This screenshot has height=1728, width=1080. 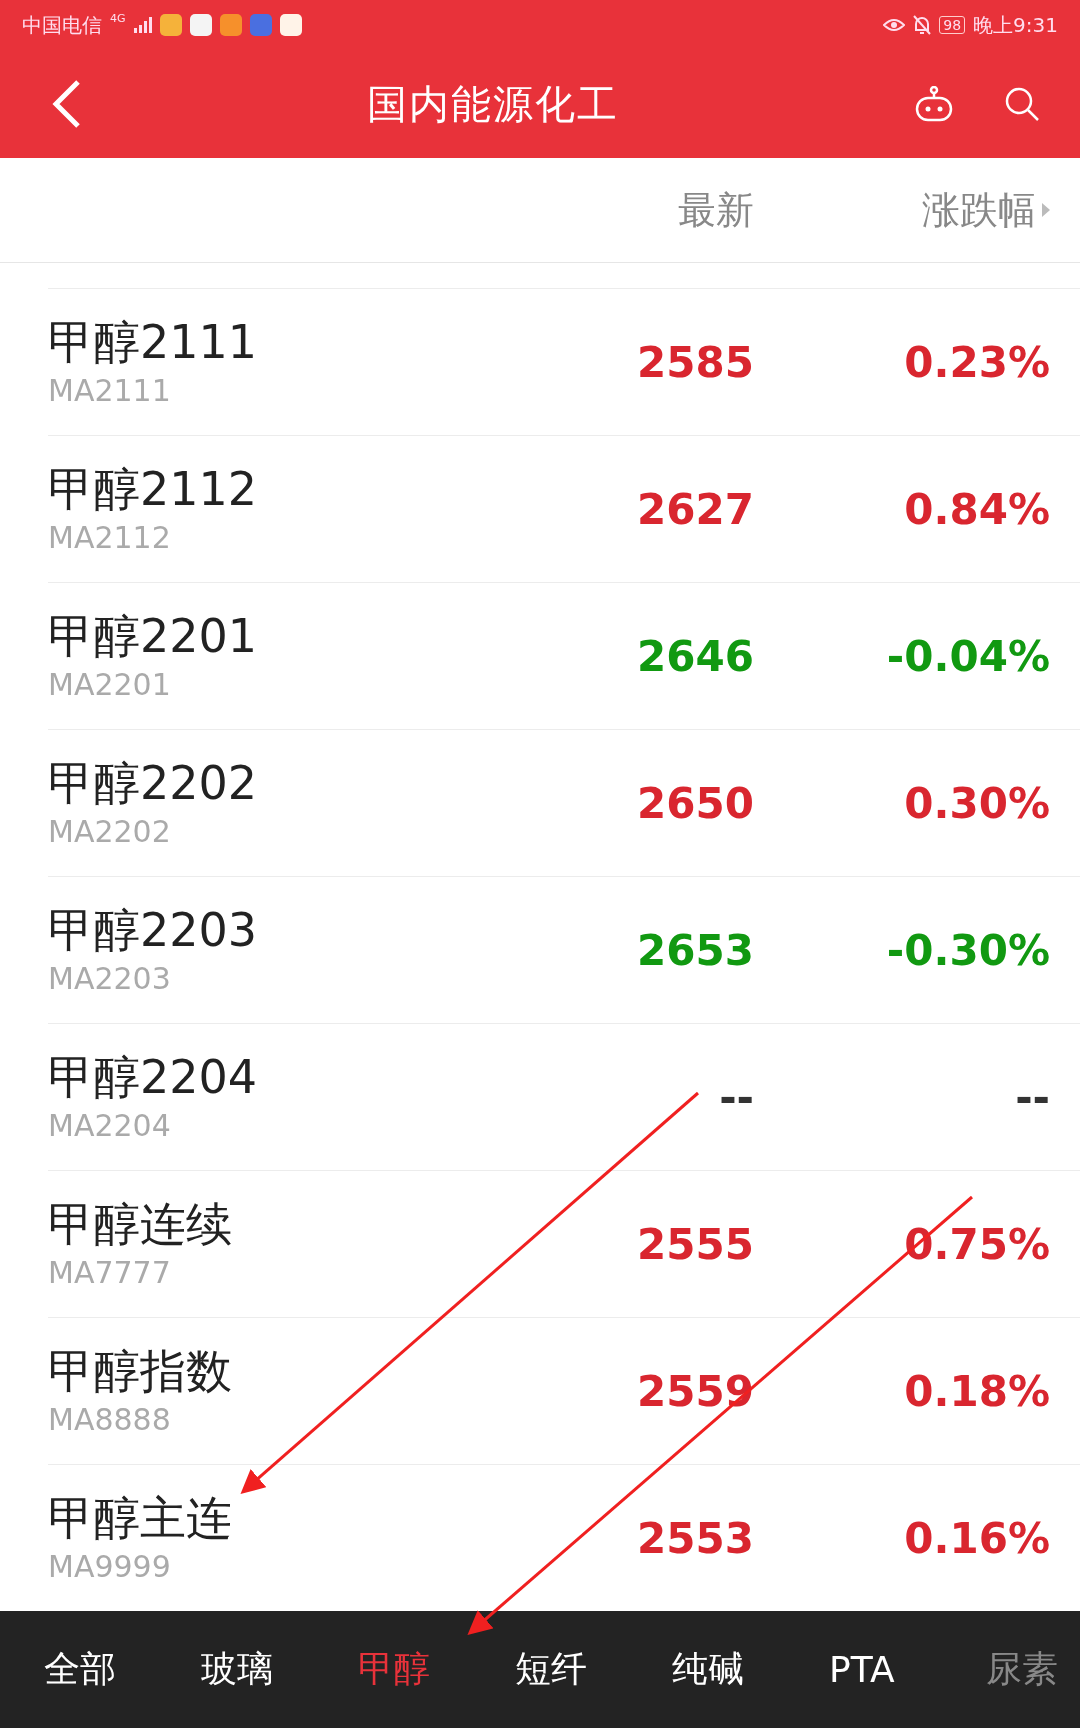 I want to click on latest-price: 2646, so click(x=695, y=656).